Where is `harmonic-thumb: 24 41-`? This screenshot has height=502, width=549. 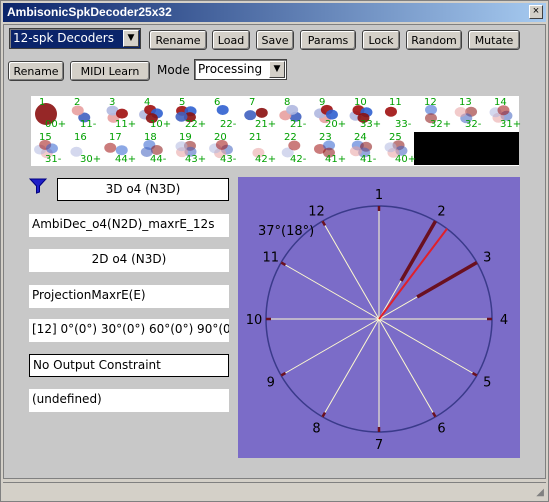 harmonic-thumb: 24 41- is located at coordinates (362, 149).